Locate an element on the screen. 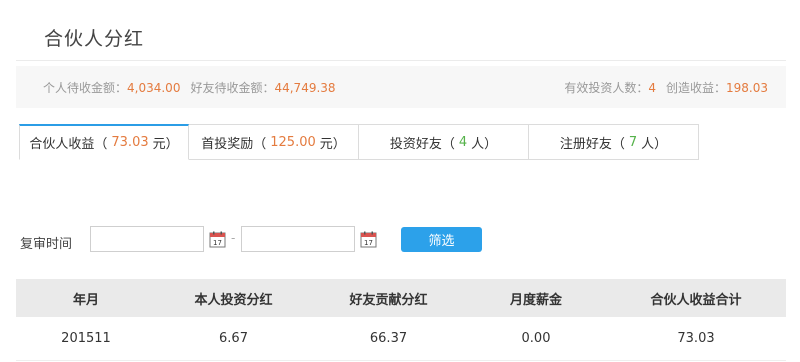 This screenshot has height=362, width=800. col-header-partner-total: 合伙人收益合计 is located at coordinates (696, 298).